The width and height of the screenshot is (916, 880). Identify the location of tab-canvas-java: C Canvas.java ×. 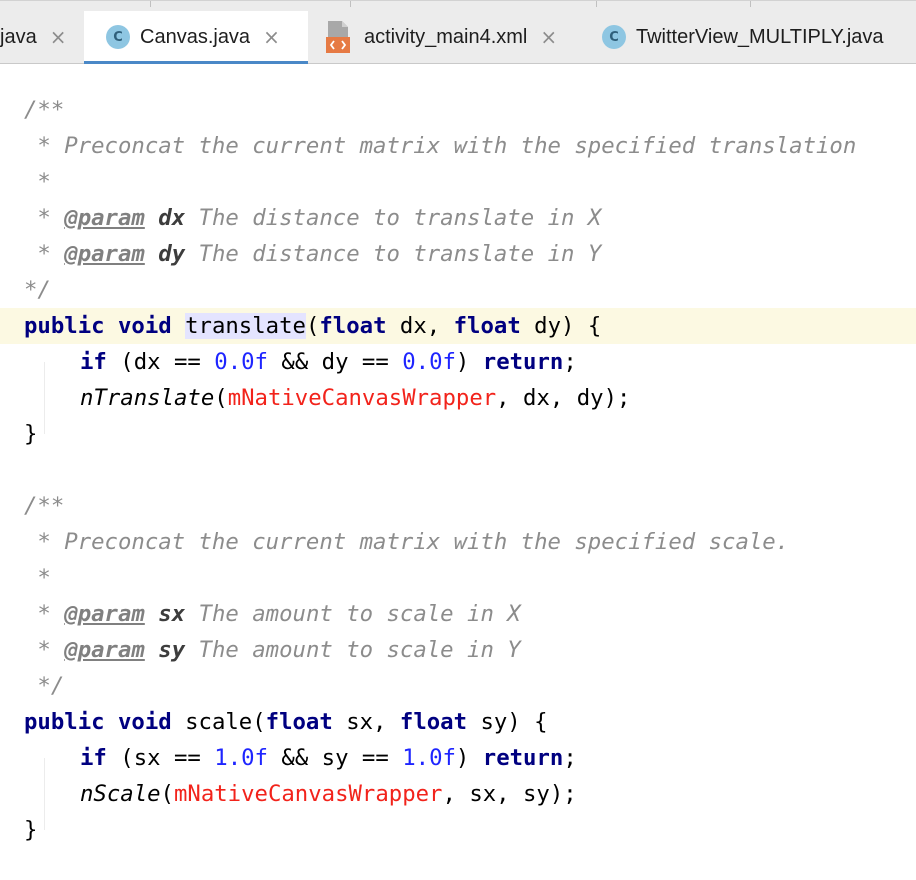
(196, 38).